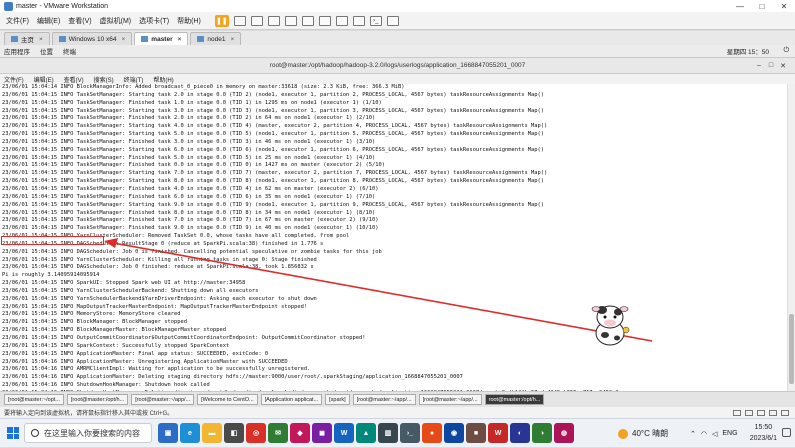 The height and width of the screenshot is (448, 795). What do you see at coordinates (13, 433) in the screenshot?
I see `start-button` at bounding box center [13, 433].